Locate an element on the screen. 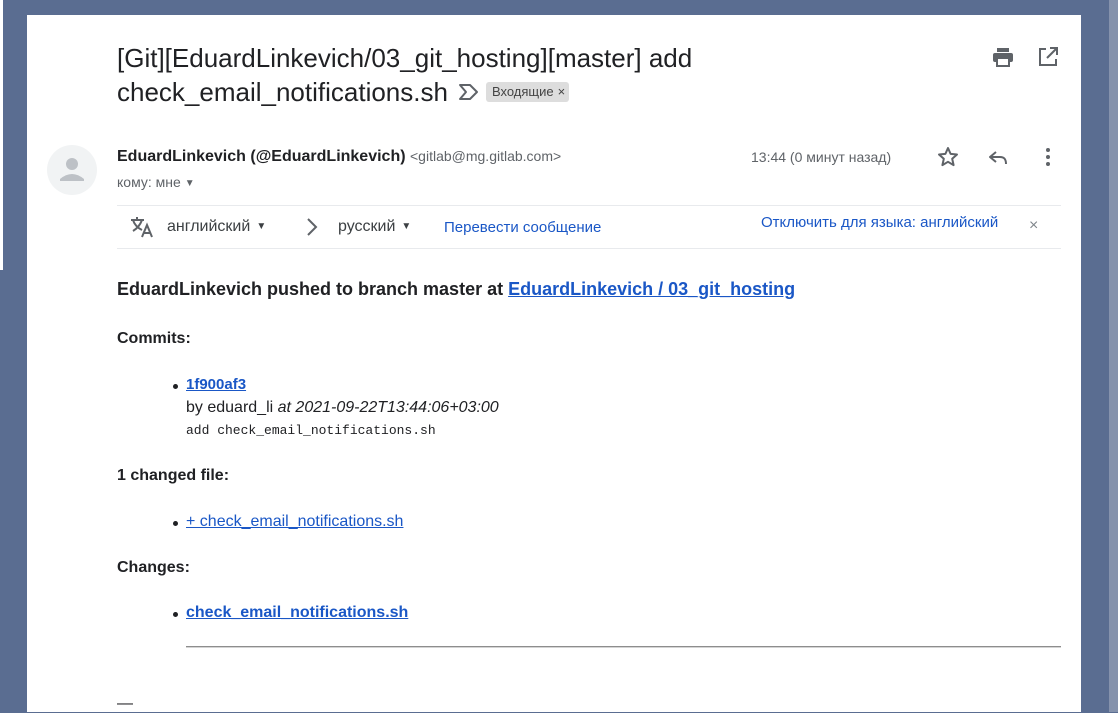  label-chip-text: Входящие is located at coordinates (522, 92).